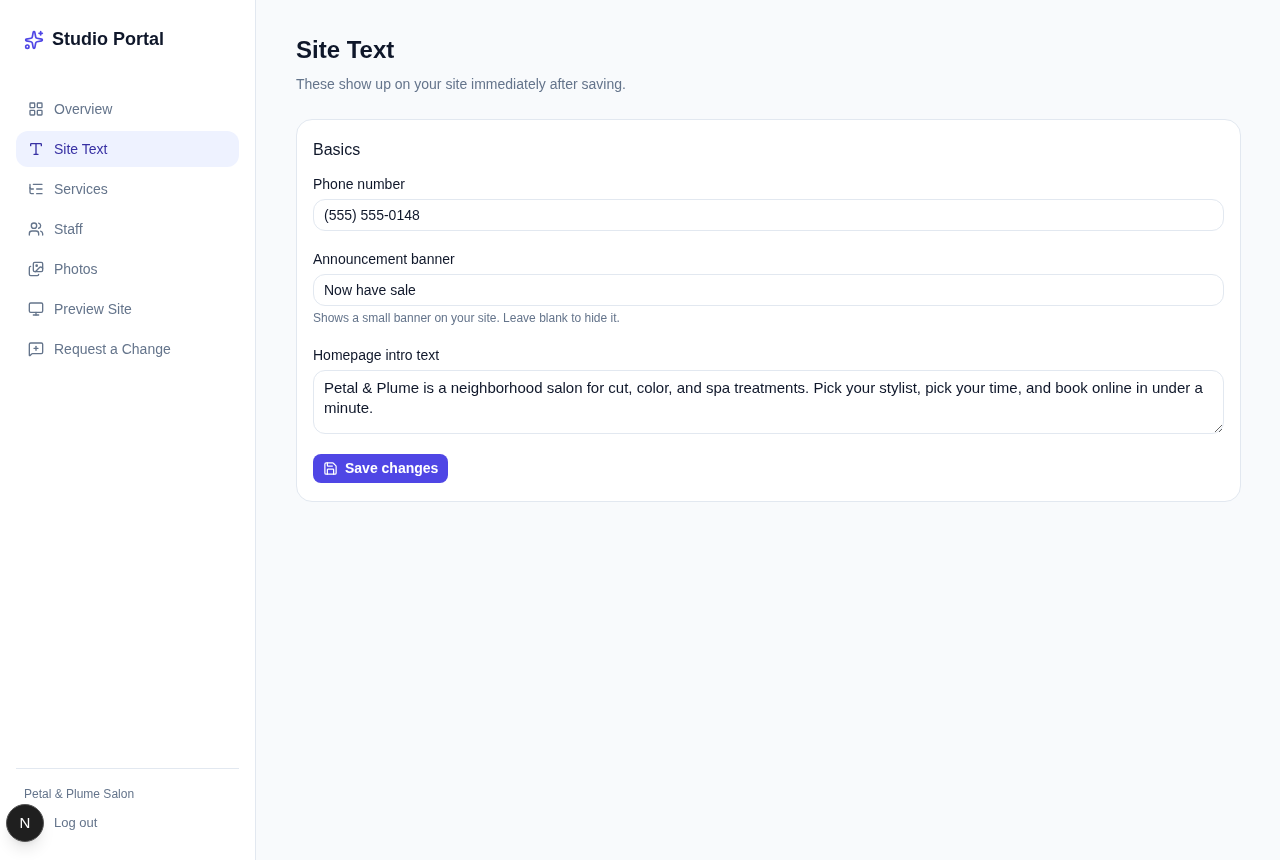 The image size is (1280, 860). I want to click on nav-item: Staff, so click(127, 229).